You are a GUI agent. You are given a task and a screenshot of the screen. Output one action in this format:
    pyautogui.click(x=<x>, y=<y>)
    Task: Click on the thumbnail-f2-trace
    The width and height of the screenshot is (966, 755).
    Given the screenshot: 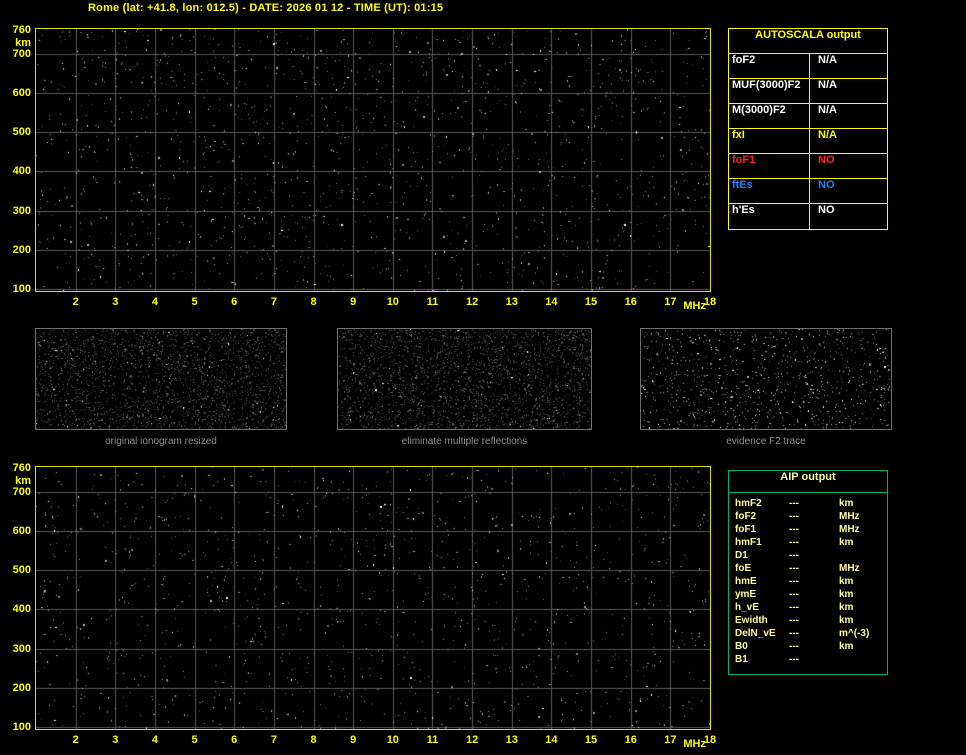 What is the action you would take?
    pyautogui.click(x=766, y=379)
    